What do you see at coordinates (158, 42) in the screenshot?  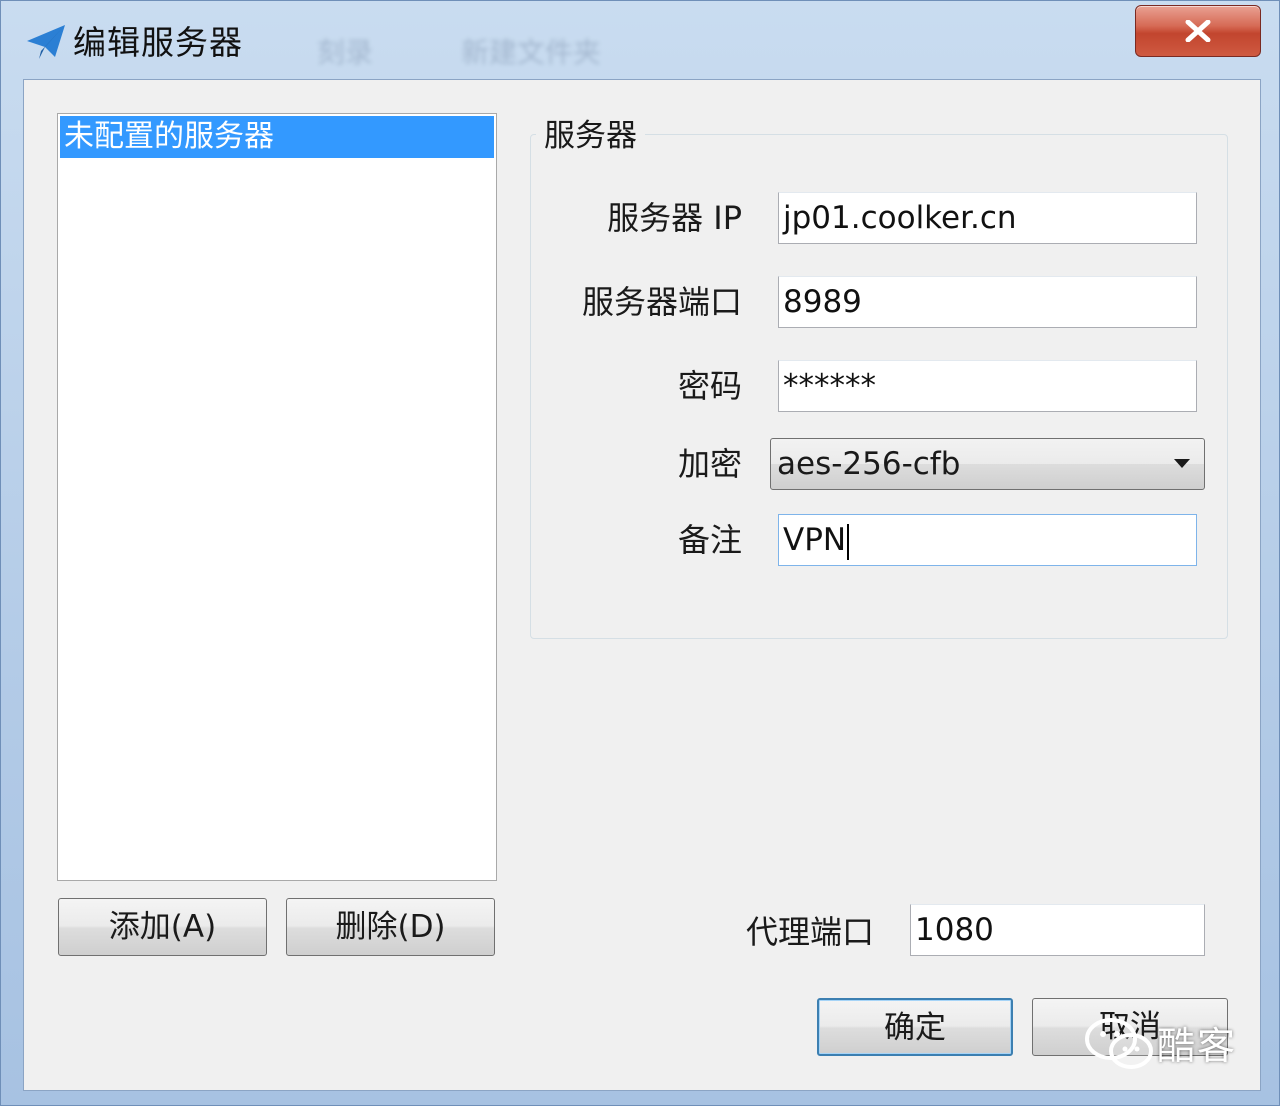 I see `window-title: 编辑服务器` at bounding box center [158, 42].